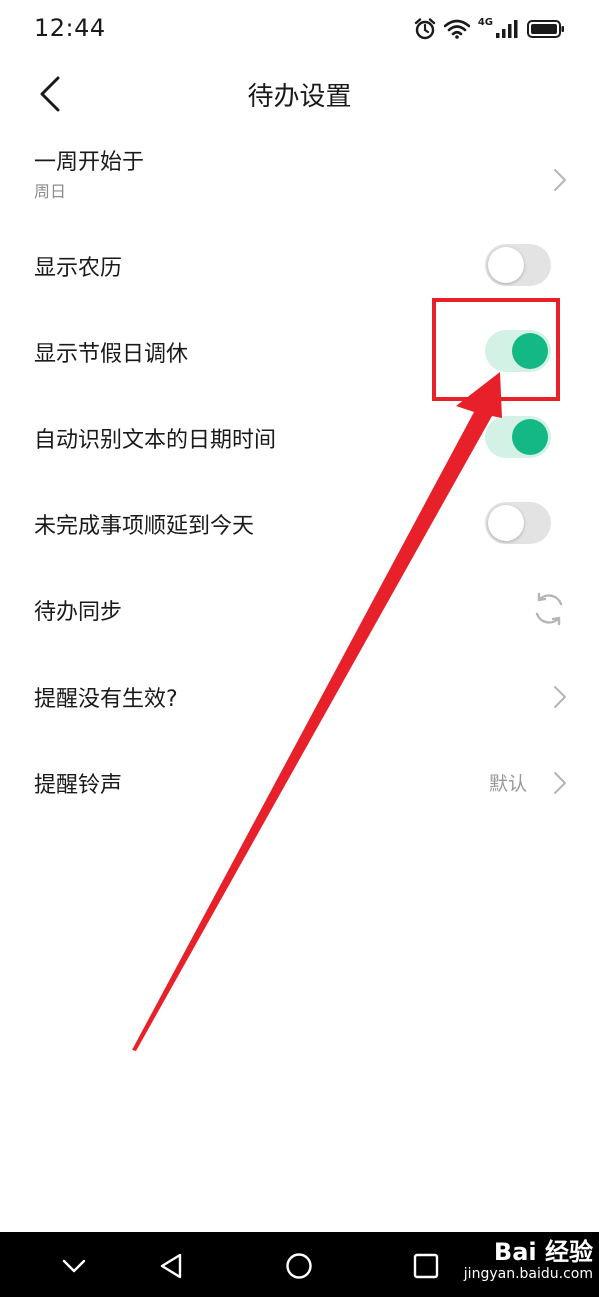 The image size is (599, 1297). I want to click on nav-down-button, so click(74, 1266).